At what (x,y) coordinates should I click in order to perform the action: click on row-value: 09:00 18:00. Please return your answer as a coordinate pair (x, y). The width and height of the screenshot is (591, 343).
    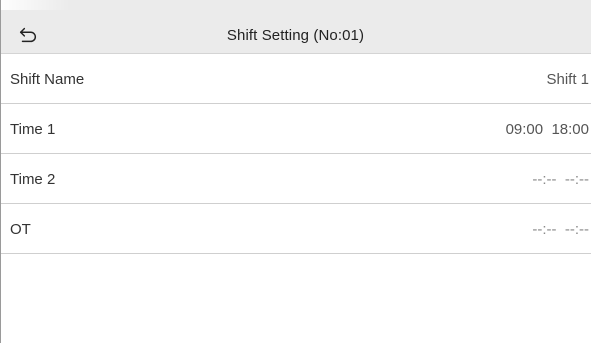
    Looking at the image, I should click on (547, 129).